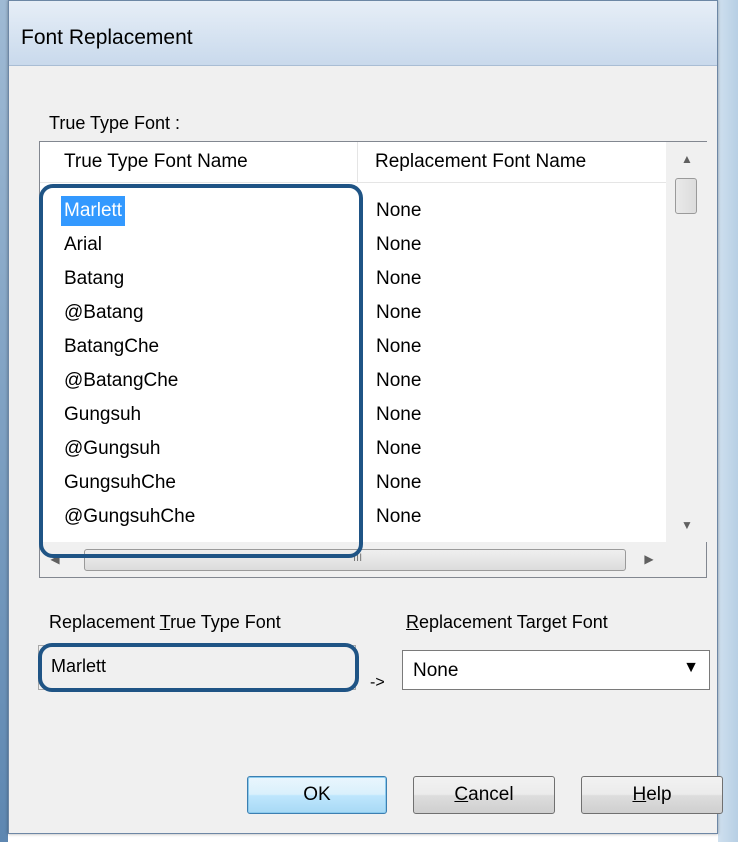  Describe the element at coordinates (686, 196) in the screenshot. I see `vertical-scroll-thumb` at that location.